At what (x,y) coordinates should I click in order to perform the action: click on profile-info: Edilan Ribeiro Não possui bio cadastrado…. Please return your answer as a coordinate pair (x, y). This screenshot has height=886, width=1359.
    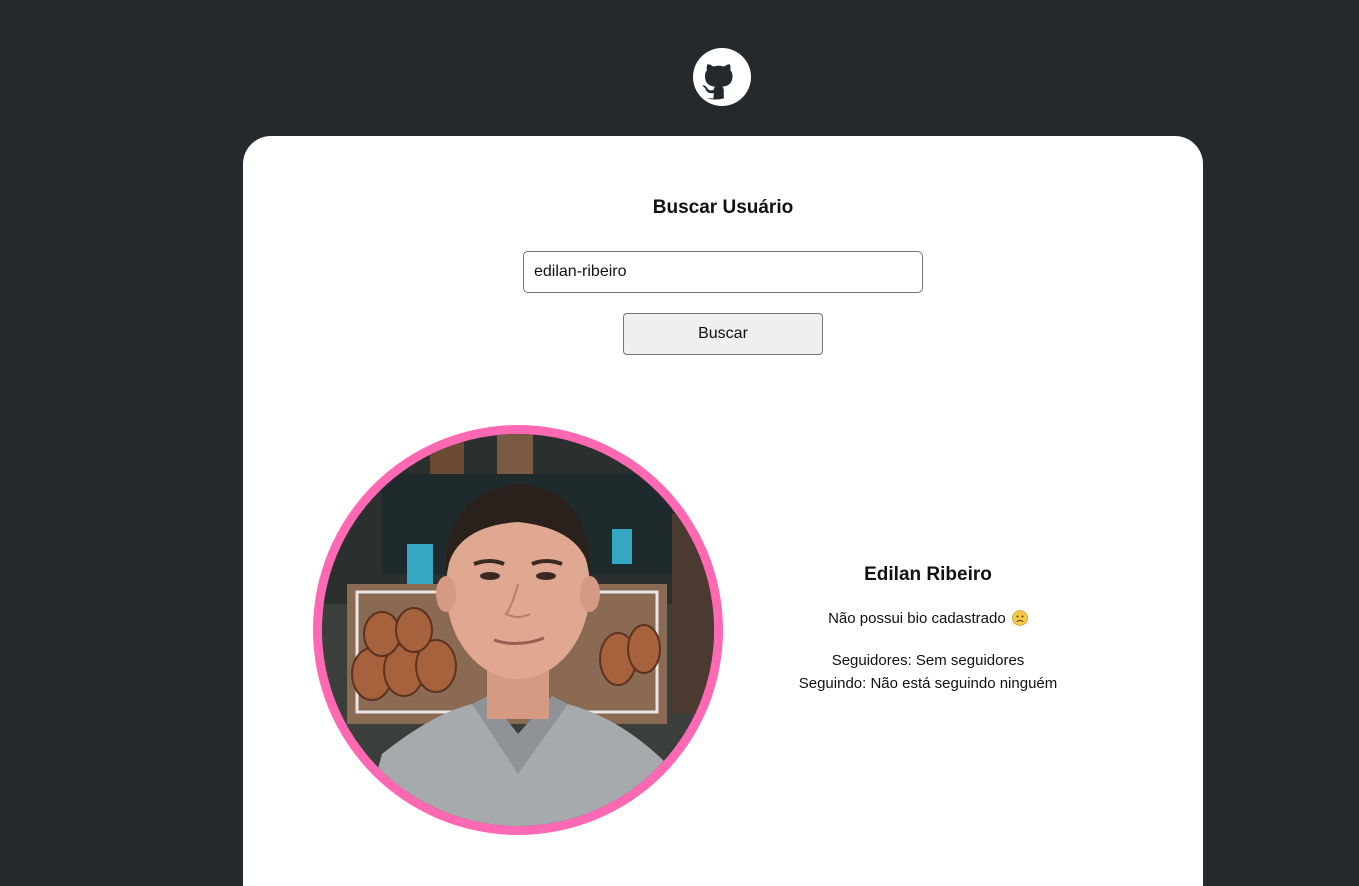
    Looking at the image, I should click on (928, 629).